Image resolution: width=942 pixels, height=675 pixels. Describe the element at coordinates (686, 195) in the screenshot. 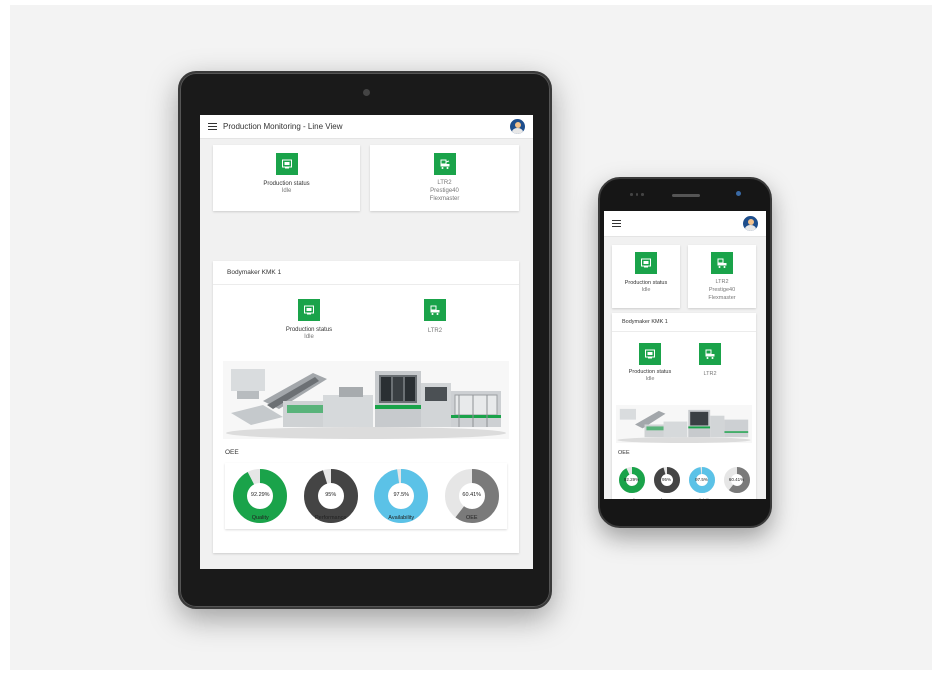

I see `phone-speaker` at that location.